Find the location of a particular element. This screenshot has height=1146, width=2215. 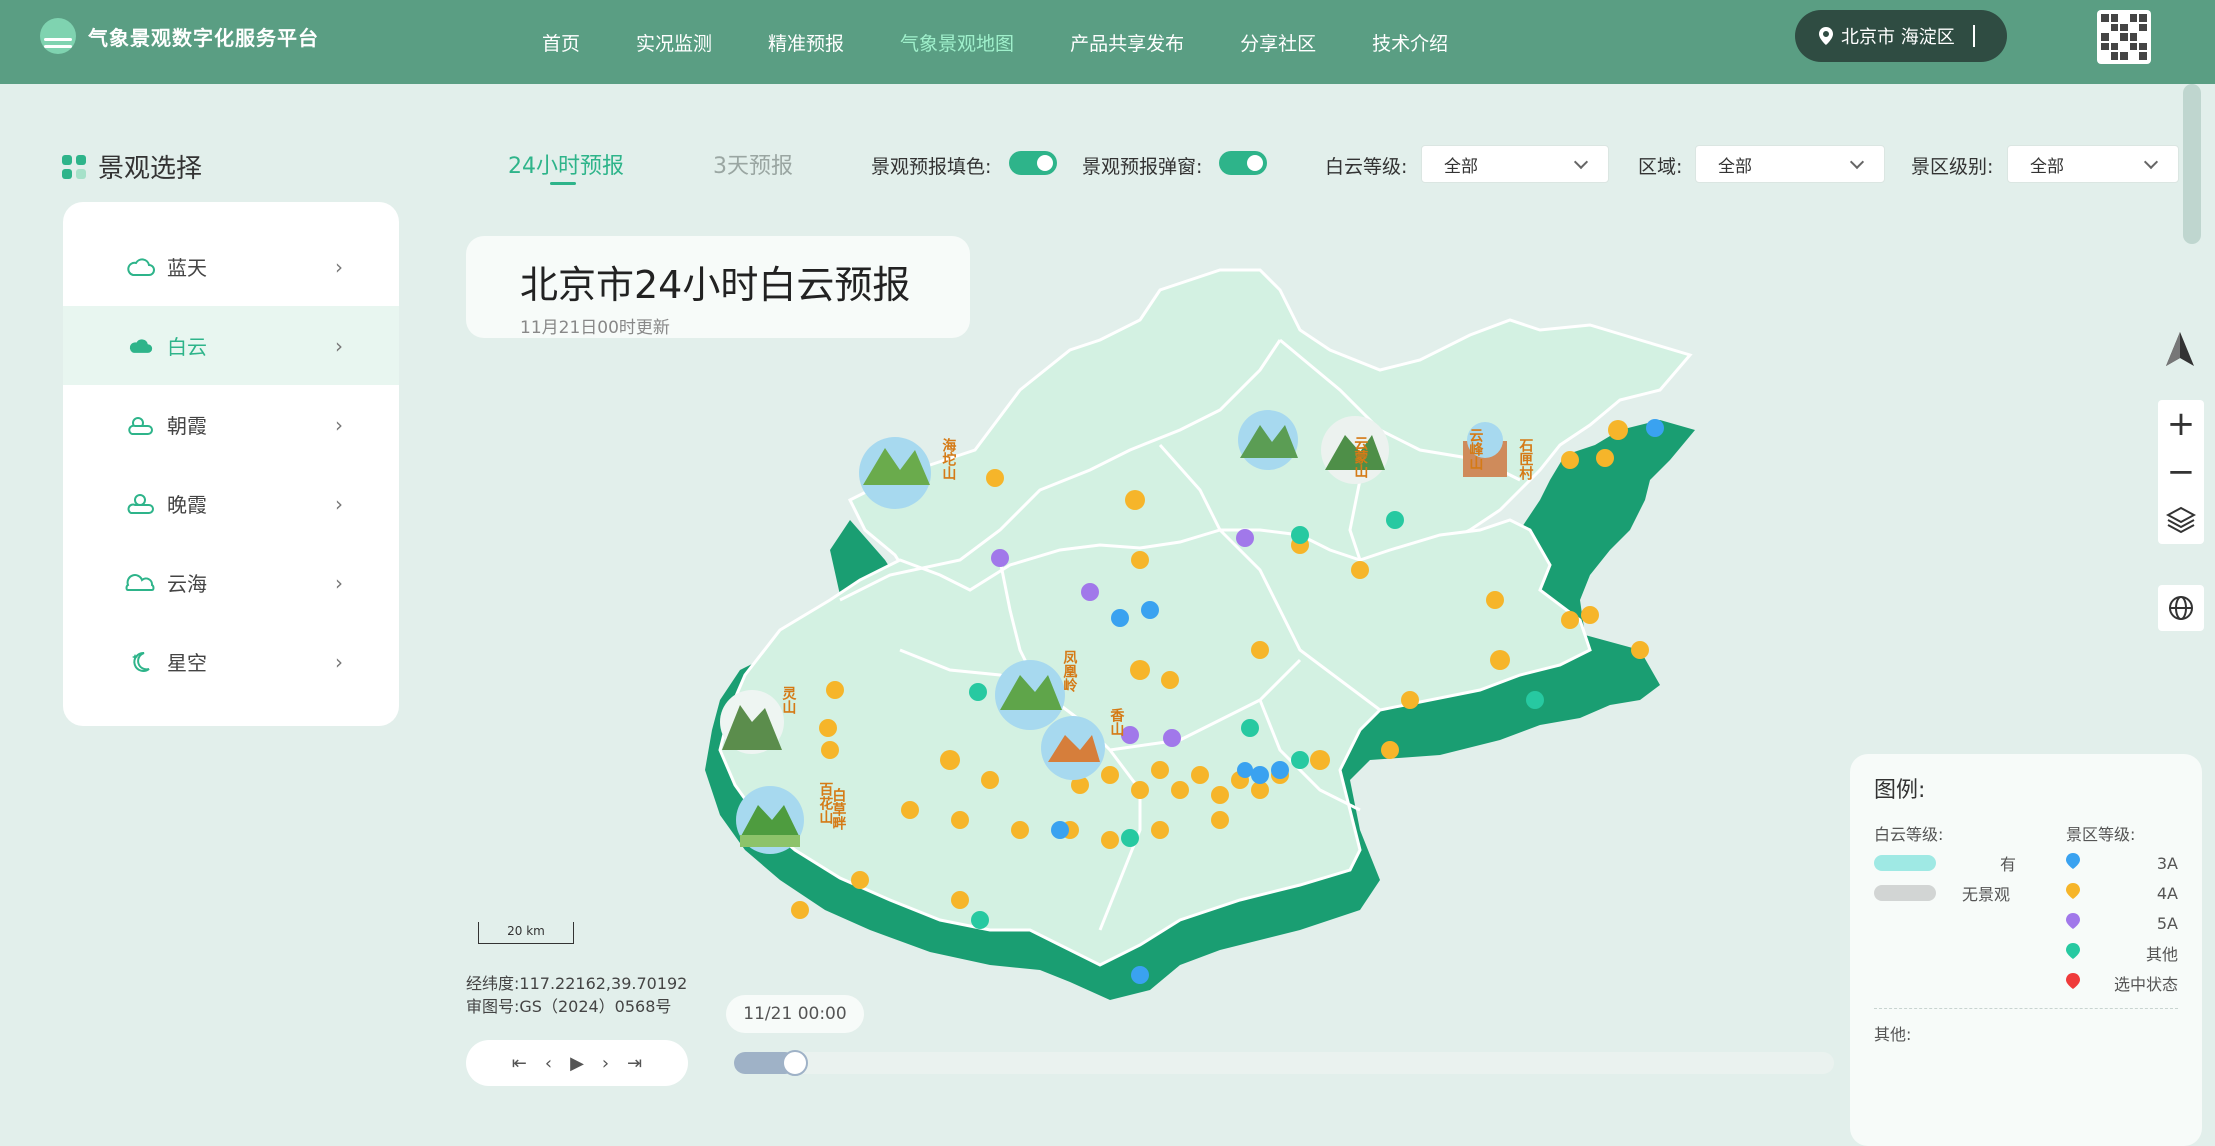

legend-title: 图例: is located at coordinates (1900, 790).